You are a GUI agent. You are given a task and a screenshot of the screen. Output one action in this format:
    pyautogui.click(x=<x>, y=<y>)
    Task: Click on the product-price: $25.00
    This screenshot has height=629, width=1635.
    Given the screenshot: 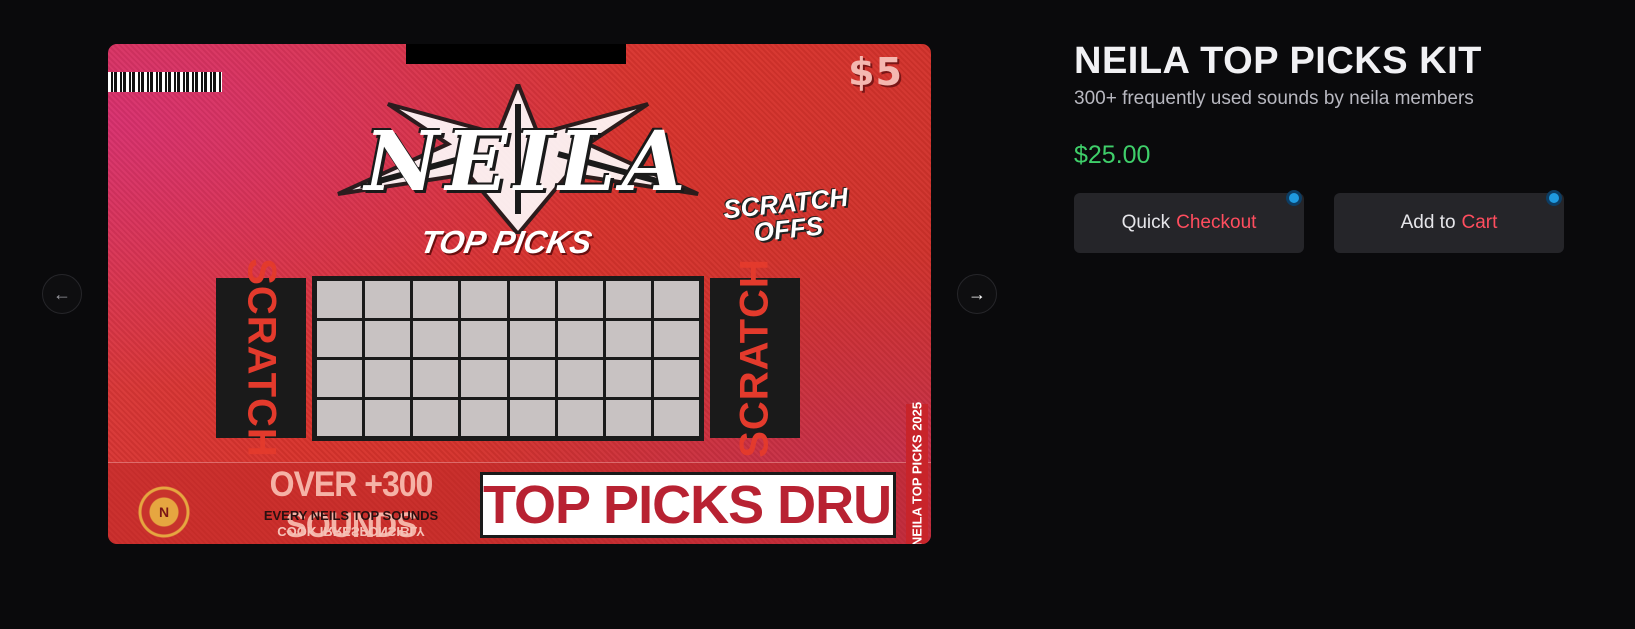 What is the action you would take?
    pyautogui.click(x=1112, y=155)
    